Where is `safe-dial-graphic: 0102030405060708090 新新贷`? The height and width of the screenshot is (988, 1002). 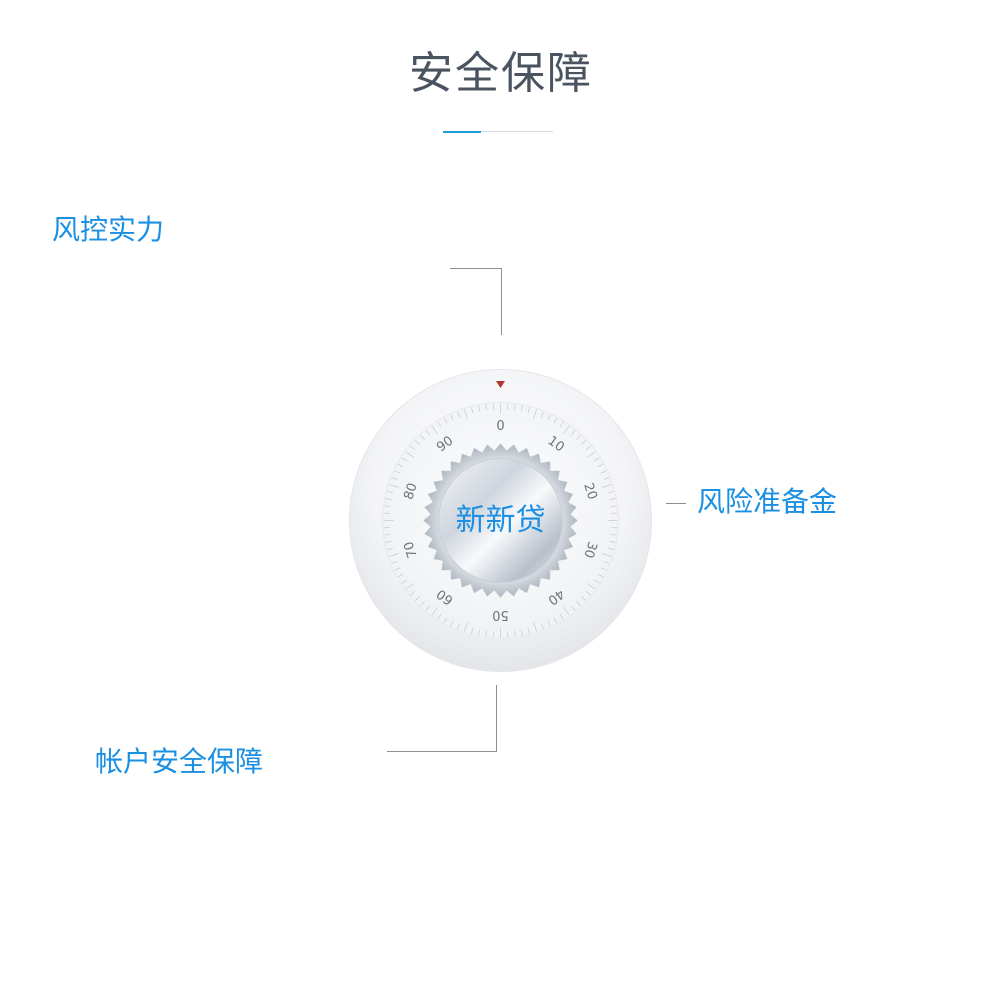 safe-dial-graphic: 0102030405060708090 新新贷 is located at coordinates (500, 520).